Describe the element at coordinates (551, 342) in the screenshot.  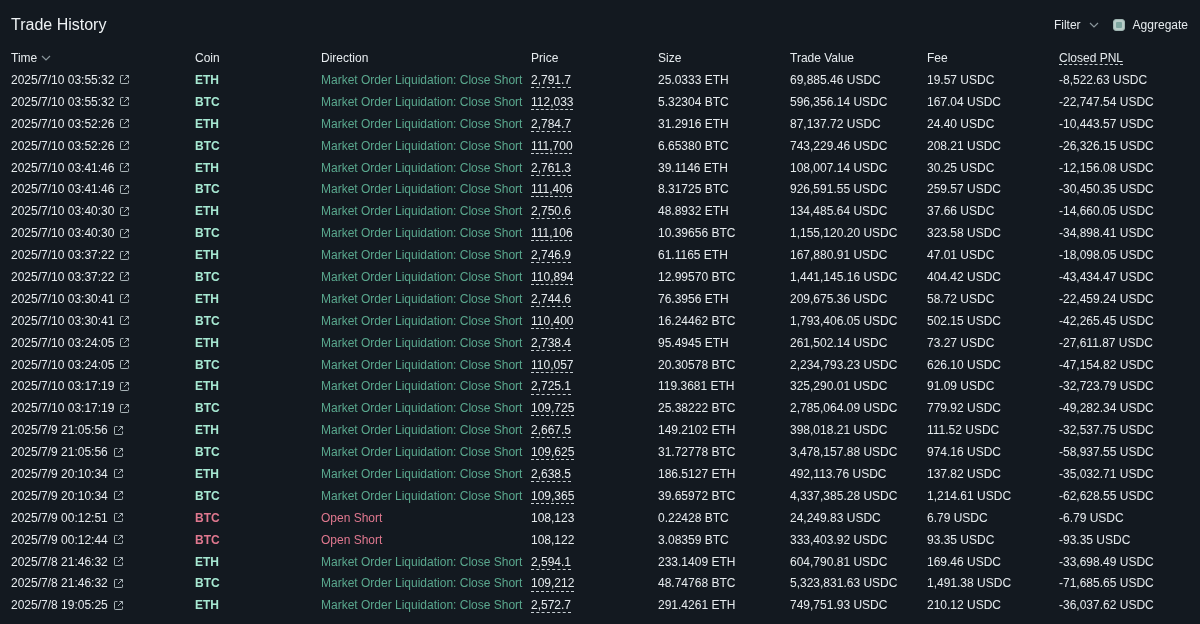
I see `price-cell: 2,738.4` at that location.